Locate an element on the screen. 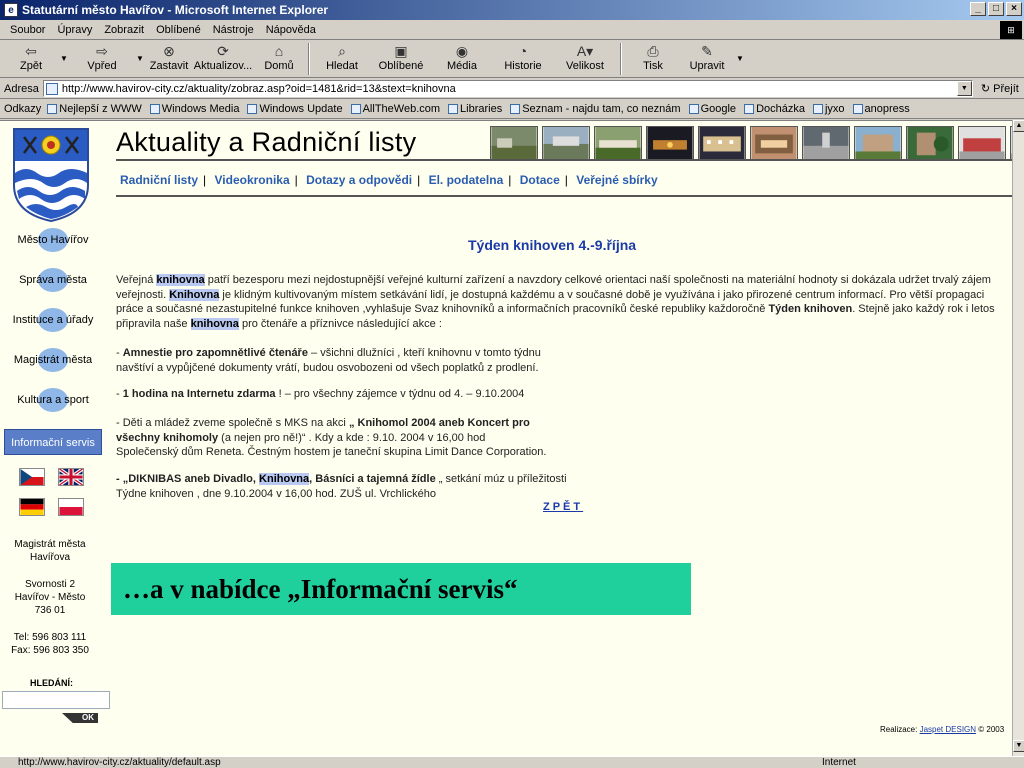  media-icon: ◉ is located at coordinates (462, 51).